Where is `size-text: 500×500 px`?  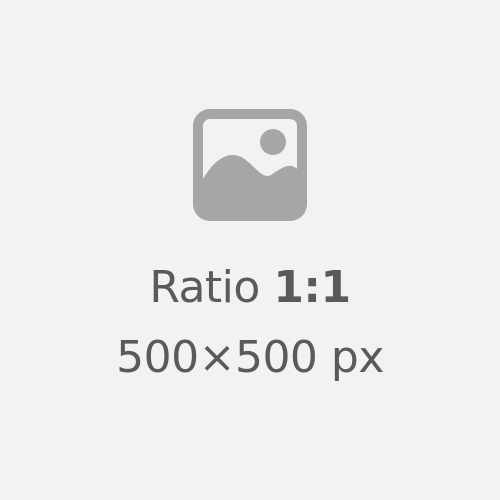 size-text: 500×500 px is located at coordinates (250, 357).